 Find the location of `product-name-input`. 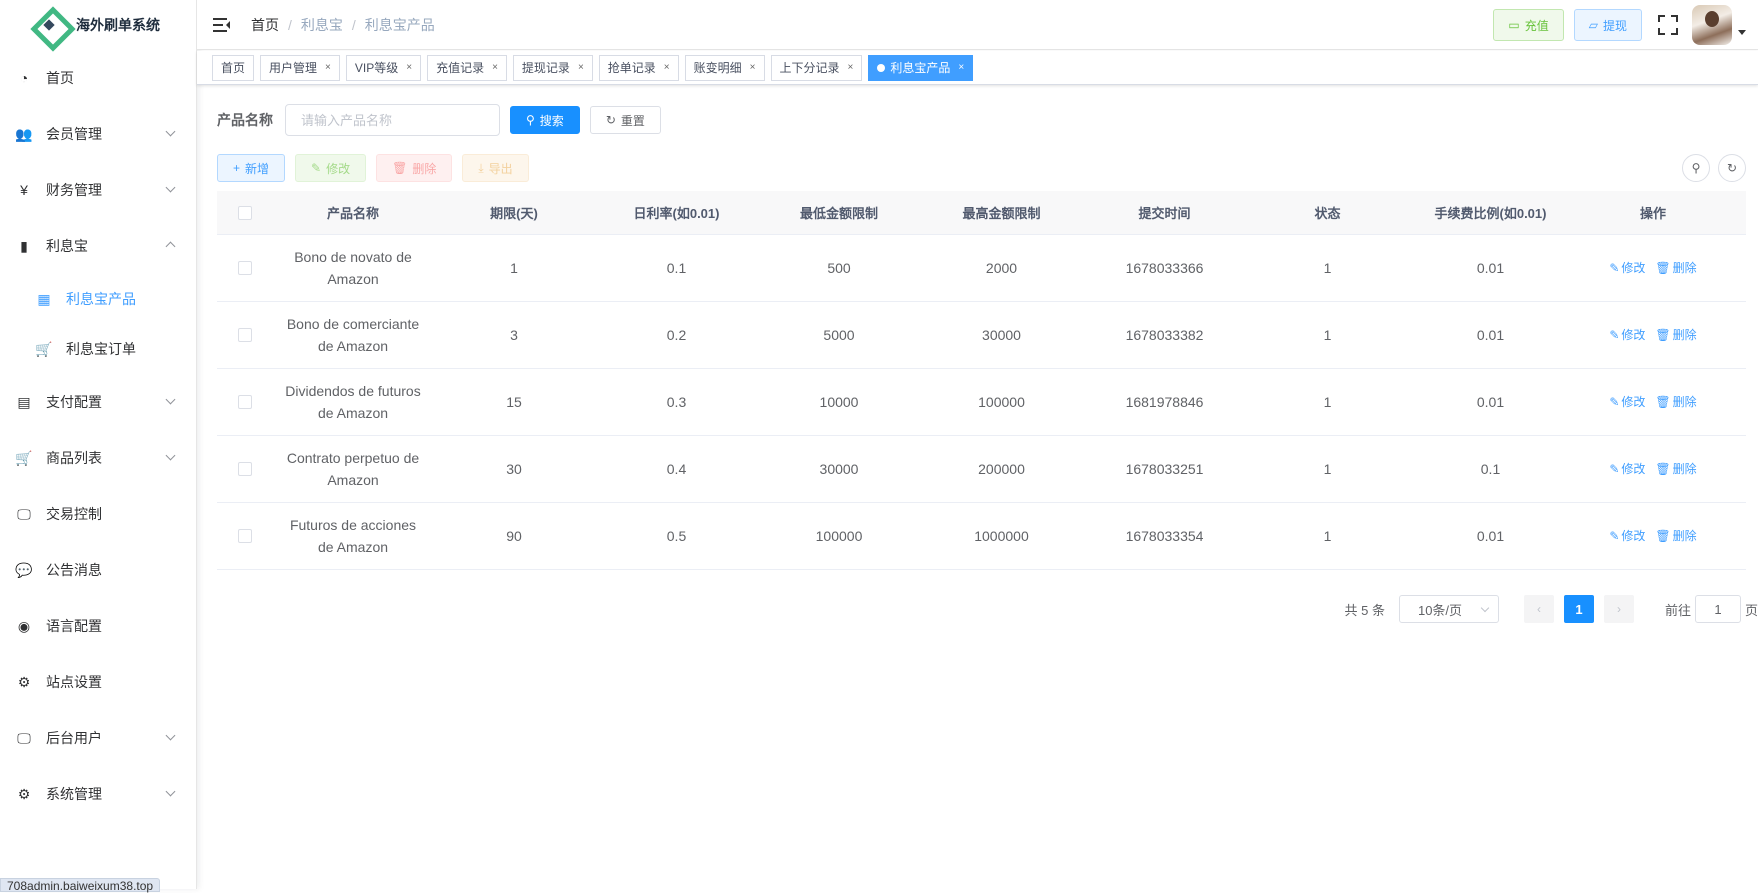

product-name-input is located at coordinates (392, 120).